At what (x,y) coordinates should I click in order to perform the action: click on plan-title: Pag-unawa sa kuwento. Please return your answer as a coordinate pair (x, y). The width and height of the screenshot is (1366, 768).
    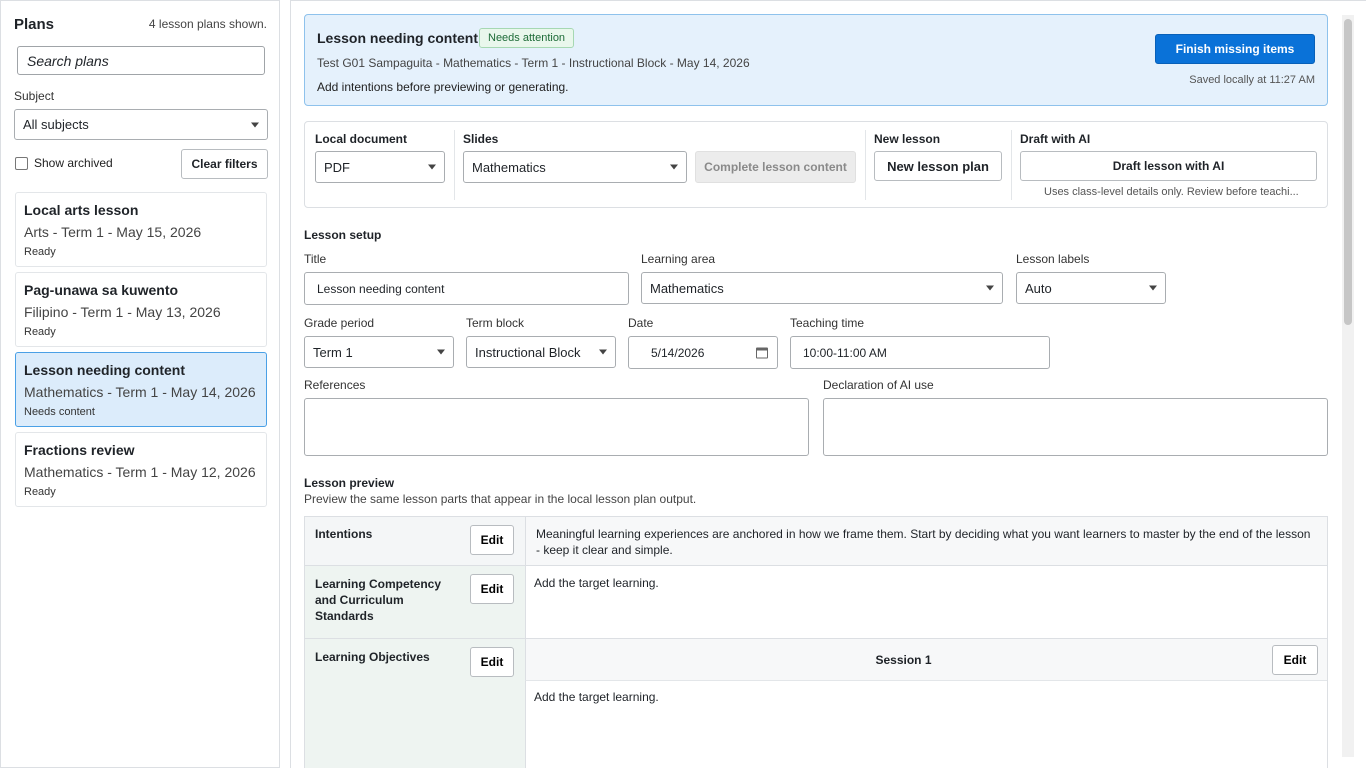
    Looking at the image, I should click on (101, 290).